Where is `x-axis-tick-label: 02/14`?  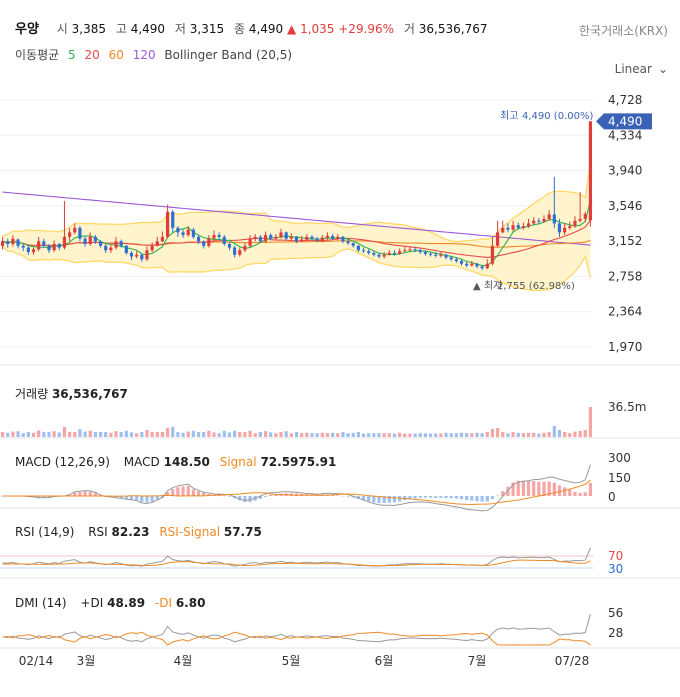
x-axis-tick-label: 02/14 is located at coordinates (36, 661).